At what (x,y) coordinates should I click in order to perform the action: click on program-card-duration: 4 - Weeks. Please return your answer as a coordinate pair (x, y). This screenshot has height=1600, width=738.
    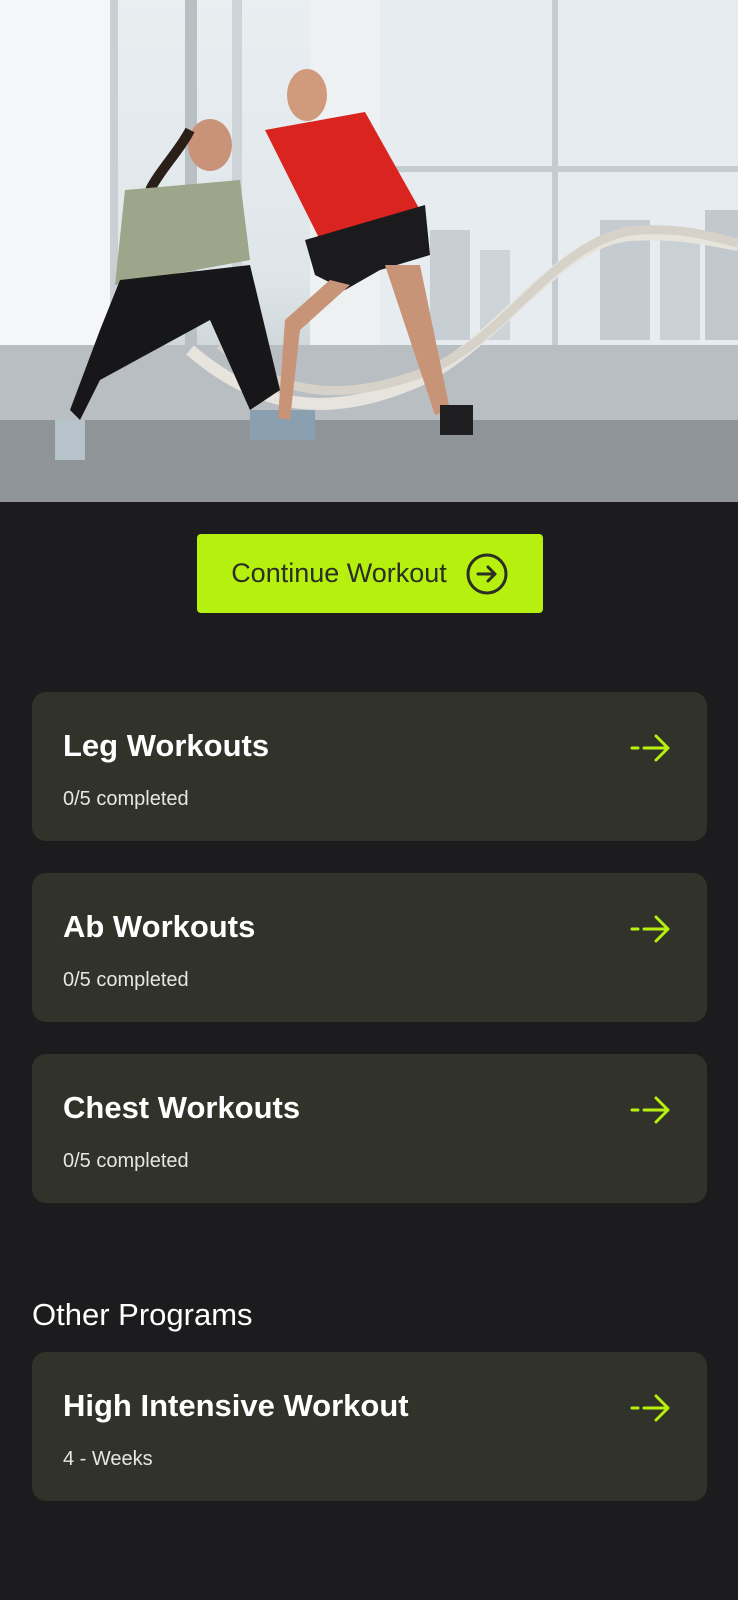
    Looking at the image, I should click on (108, 1459).